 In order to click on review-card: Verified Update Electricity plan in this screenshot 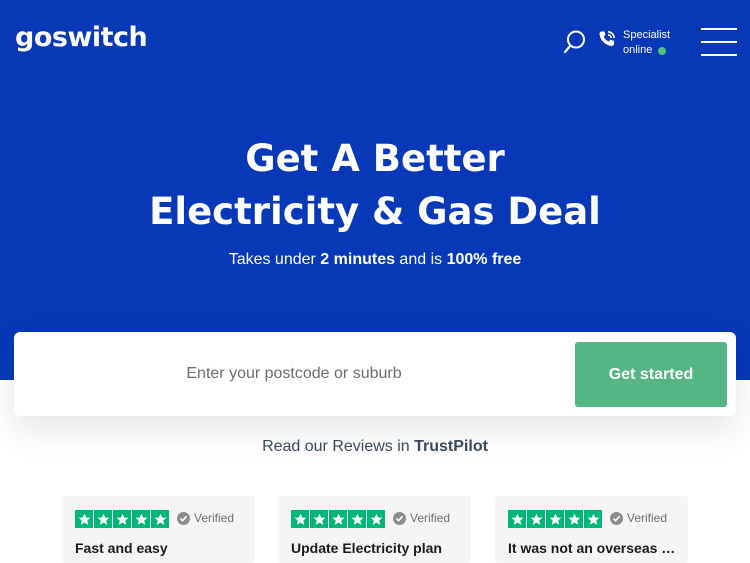, I will do `click(374, 529)`.